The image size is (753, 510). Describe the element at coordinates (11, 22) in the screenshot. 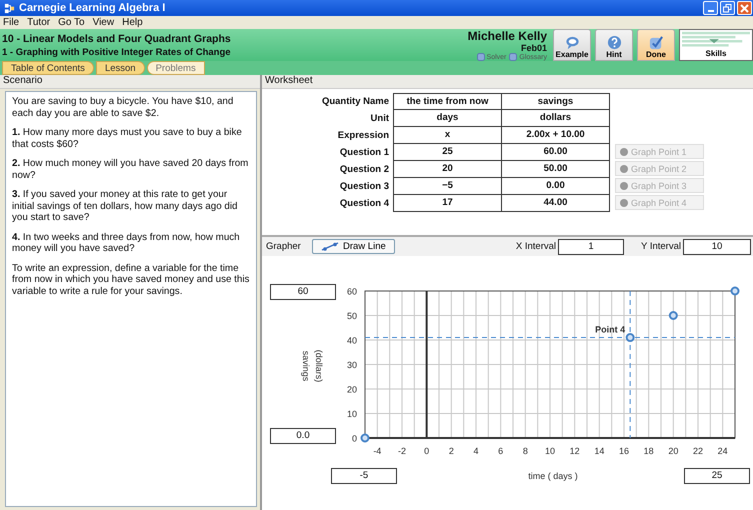

I see `menu-item: File` at that location.